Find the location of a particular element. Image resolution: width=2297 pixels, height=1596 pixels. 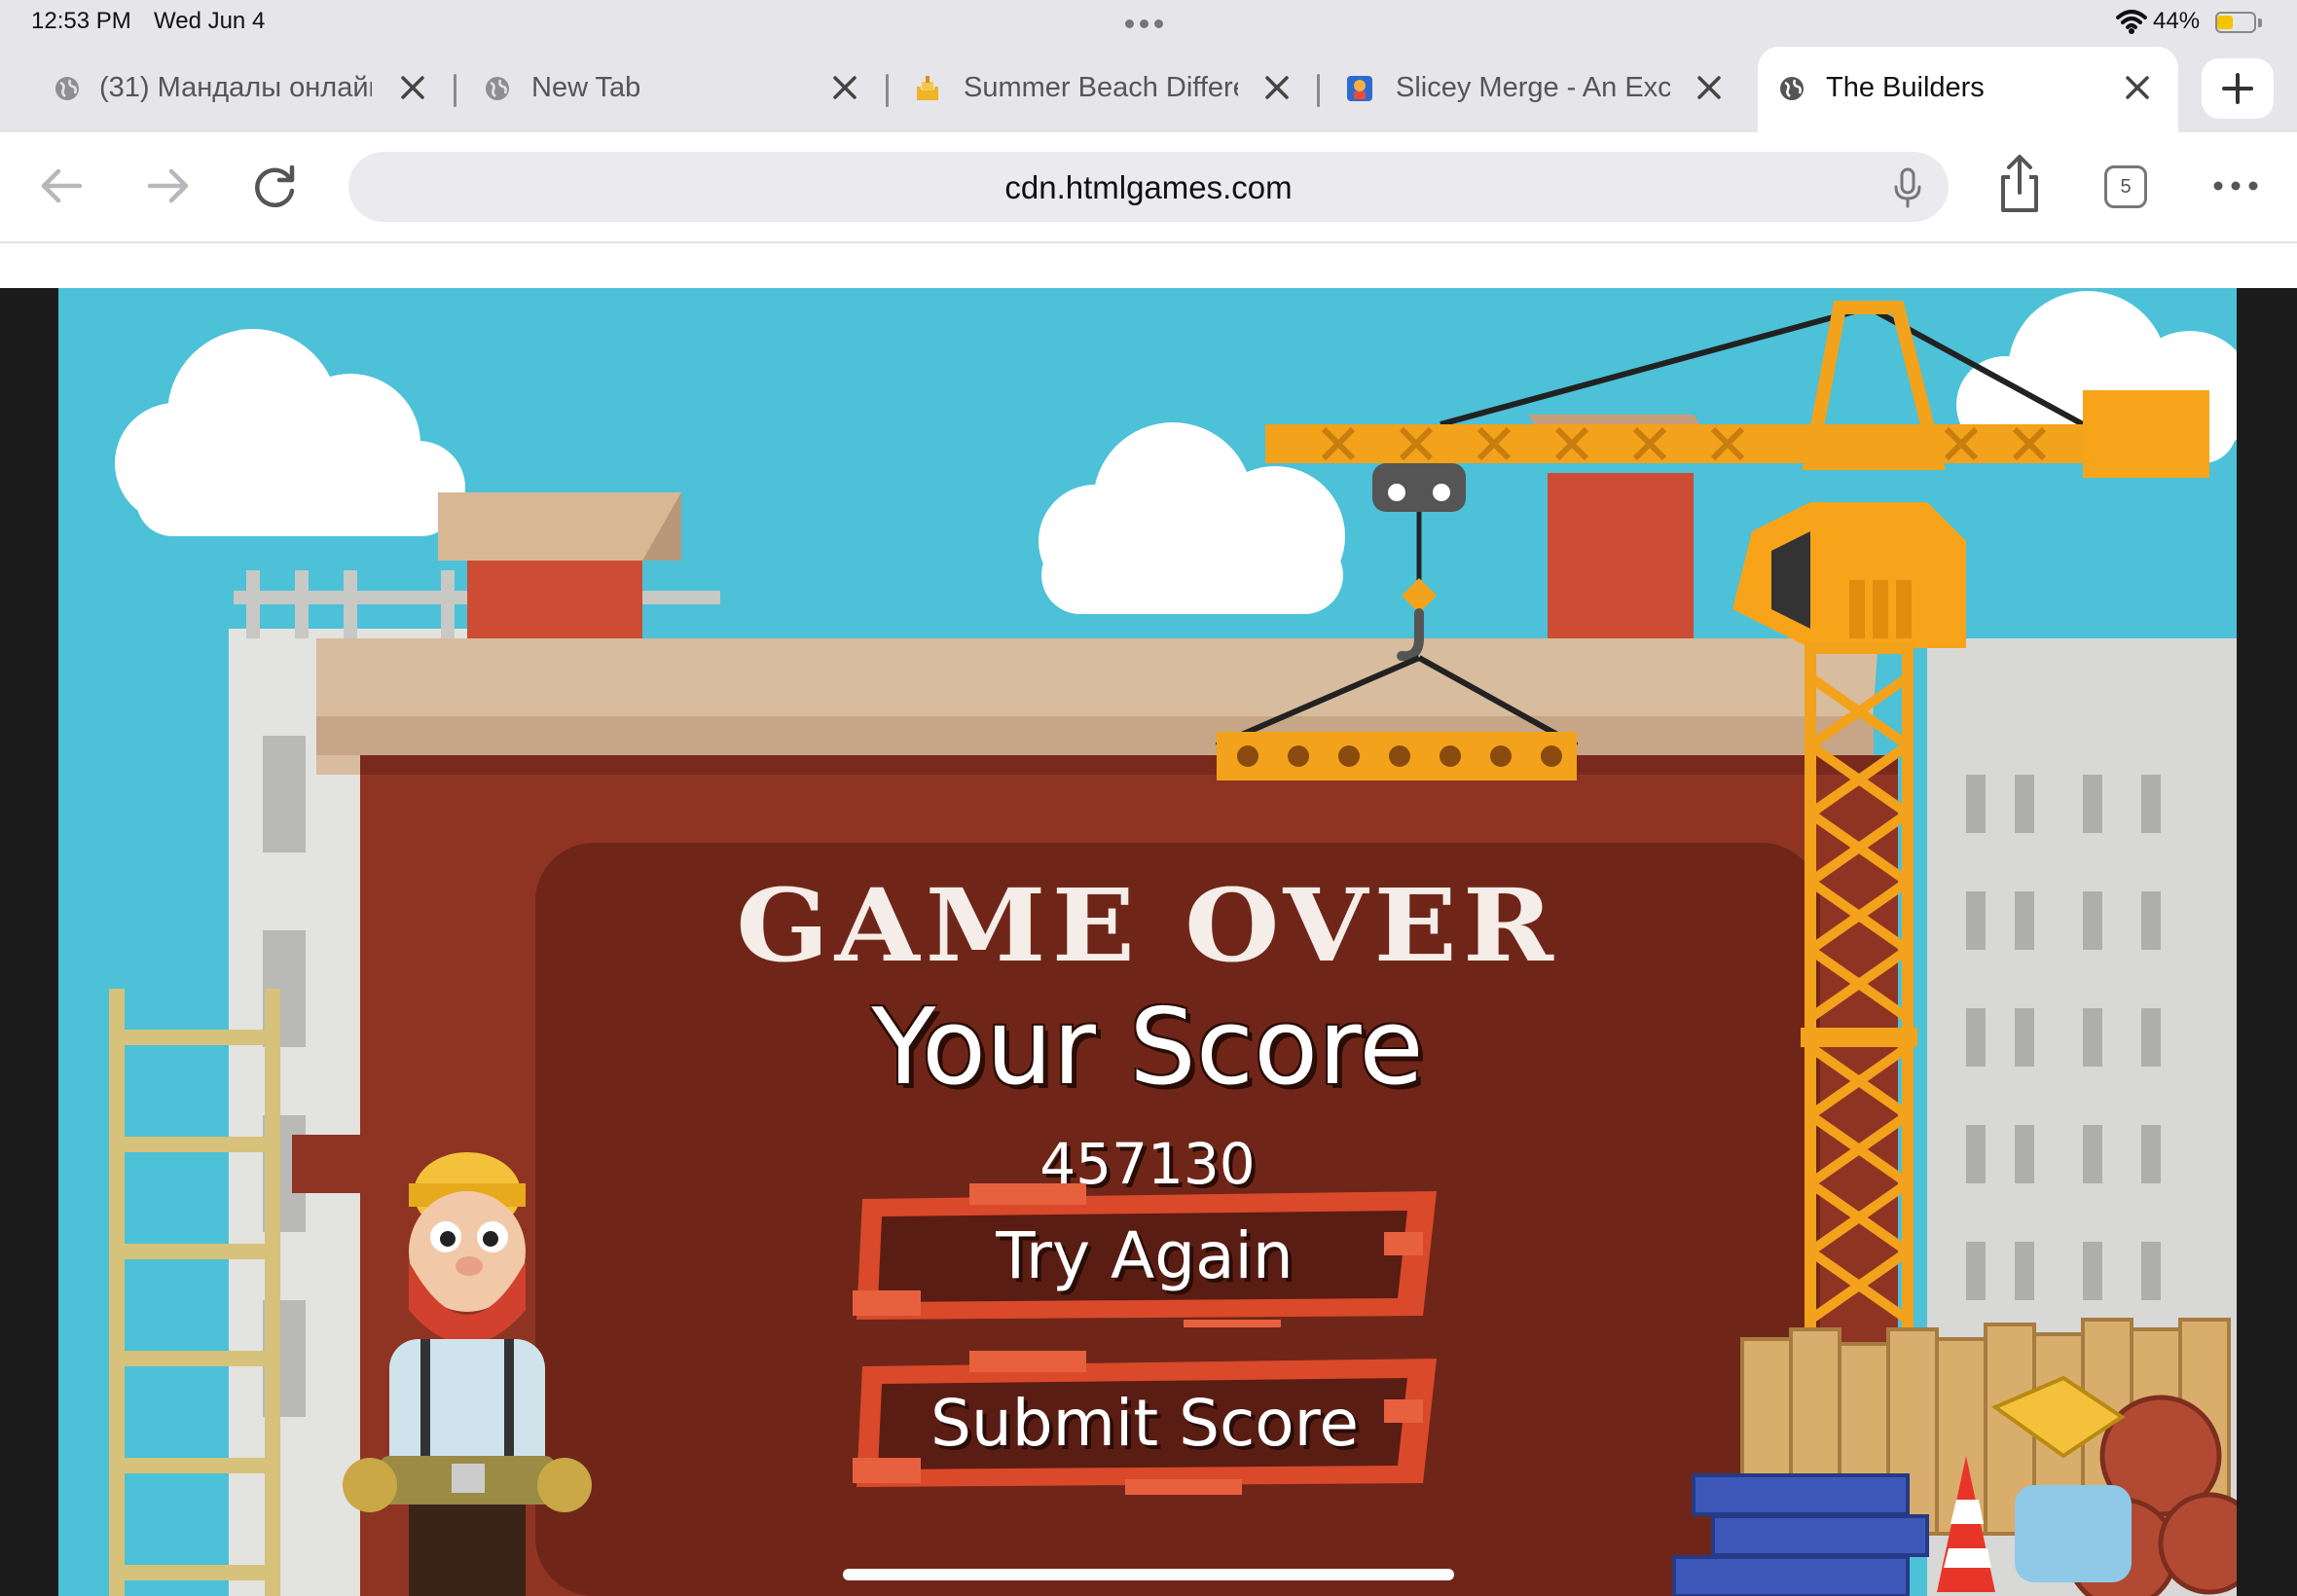

tab-title: The Builders is located at coordinates (1905, 88).